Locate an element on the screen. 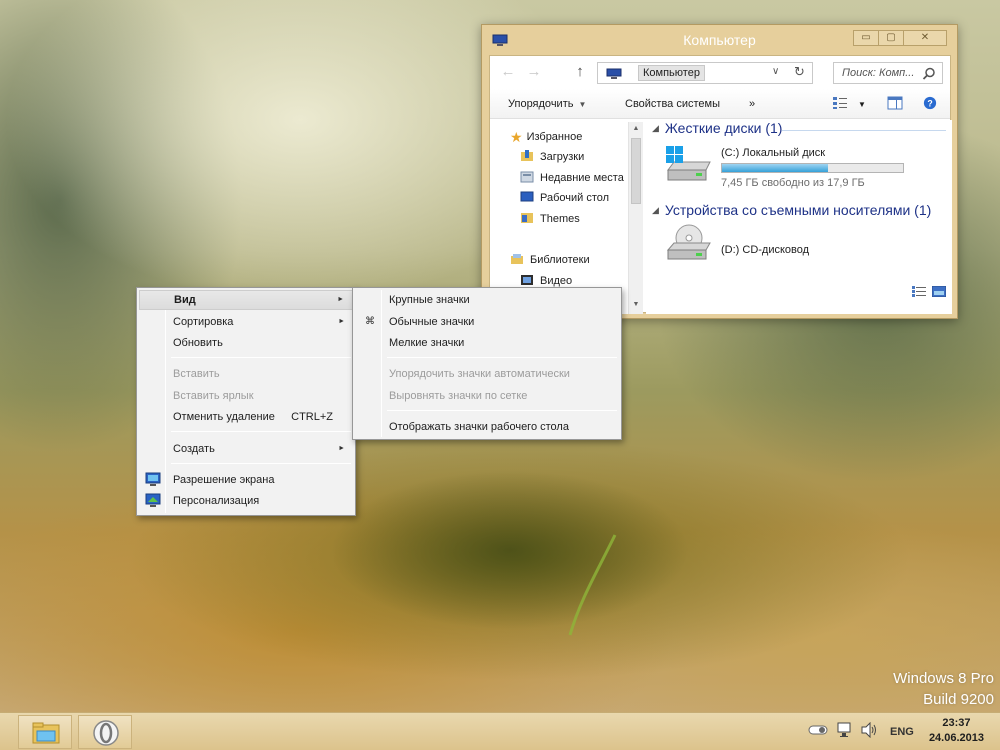 This screenshot has height=750, width=1000. menu-item-paste-shortcut: Вставить ярлык is located at coordinates (246, 396).